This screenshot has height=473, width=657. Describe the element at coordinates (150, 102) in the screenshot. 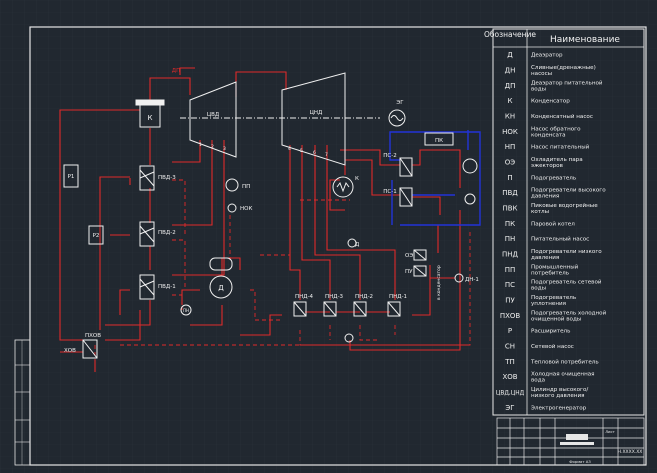

I see `boiler-drum` at that location.